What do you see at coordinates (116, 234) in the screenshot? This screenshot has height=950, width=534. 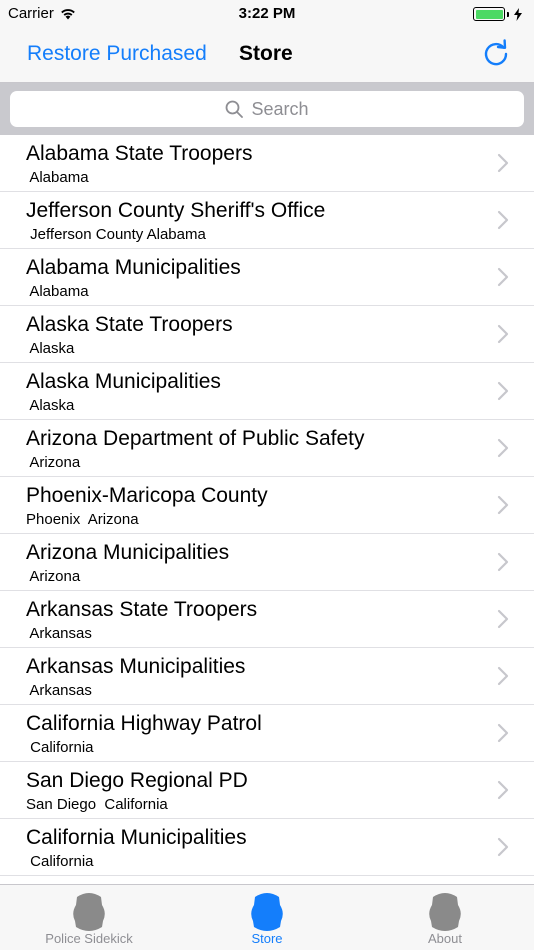 I see `list-item-subtitle: Jefferson County Alabama` at bounding box center [116, 234].